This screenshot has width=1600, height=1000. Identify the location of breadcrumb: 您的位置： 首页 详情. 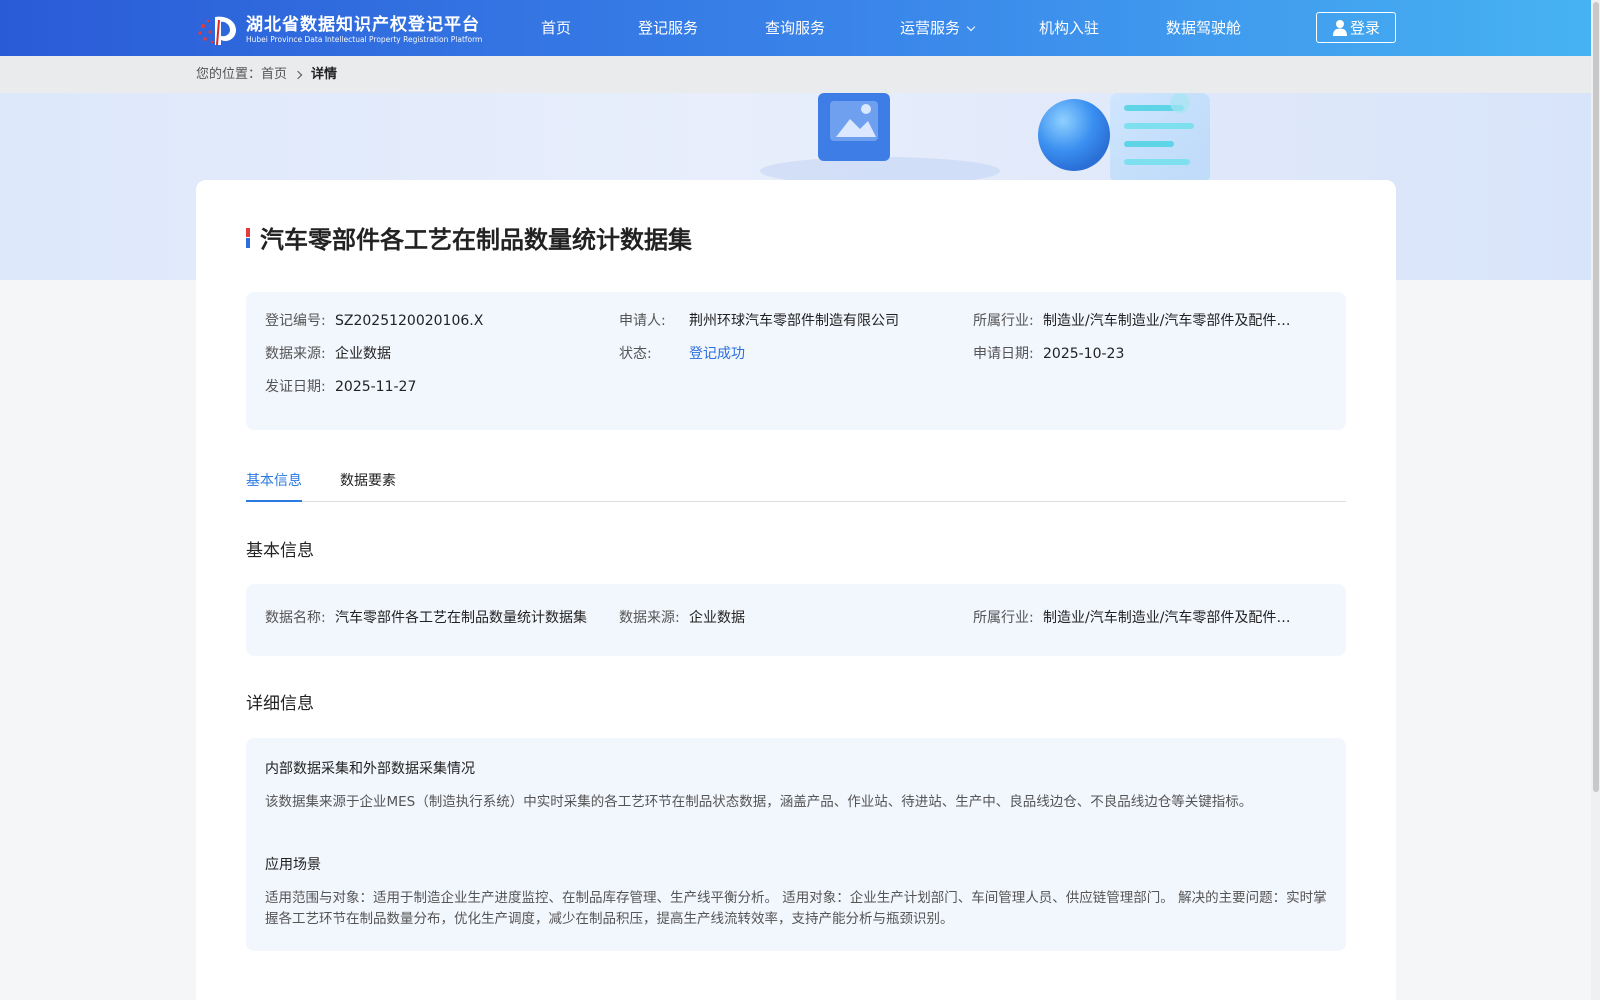
(266, 74).